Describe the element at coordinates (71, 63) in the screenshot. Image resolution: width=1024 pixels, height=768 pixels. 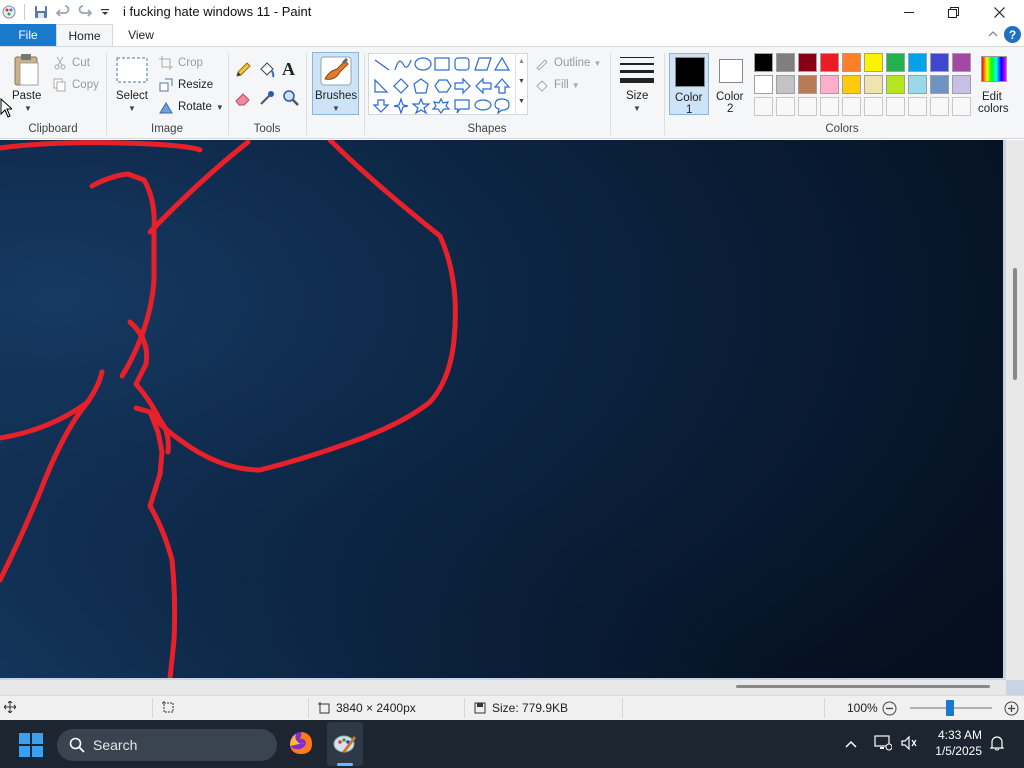
I see `cut-button: Cut` at that location.